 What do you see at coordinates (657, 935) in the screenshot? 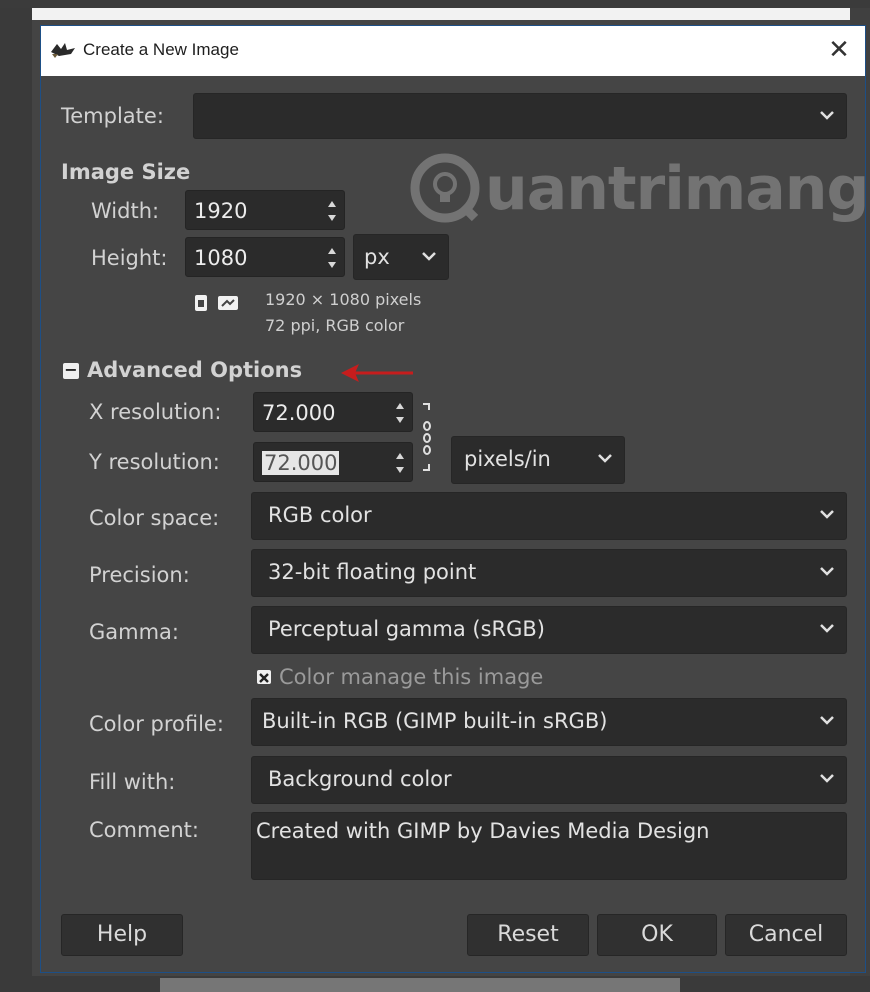
I see `ok-button: OK` at bounding box center [657, 935].